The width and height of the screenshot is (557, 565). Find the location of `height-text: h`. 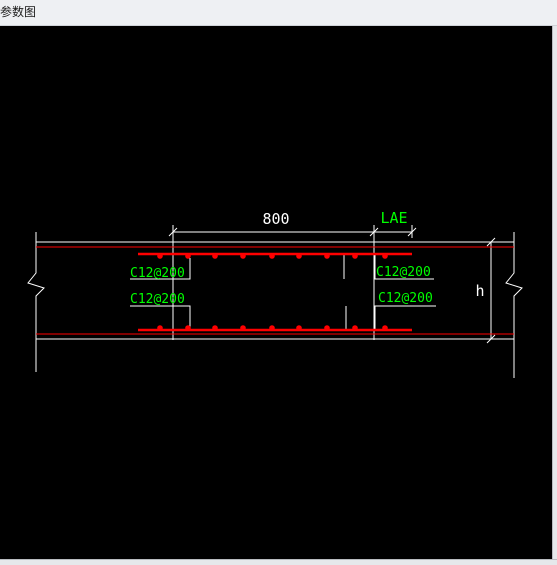

height-text: h is located at coordinates (479, 291).